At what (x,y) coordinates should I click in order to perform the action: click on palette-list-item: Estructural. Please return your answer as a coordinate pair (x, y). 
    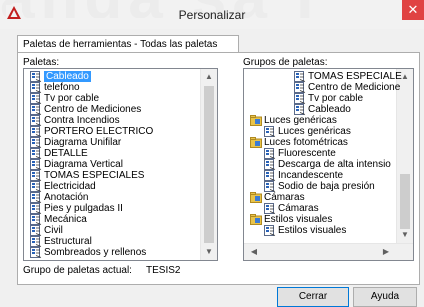
    Looking at the image, I should click on (59, 241).